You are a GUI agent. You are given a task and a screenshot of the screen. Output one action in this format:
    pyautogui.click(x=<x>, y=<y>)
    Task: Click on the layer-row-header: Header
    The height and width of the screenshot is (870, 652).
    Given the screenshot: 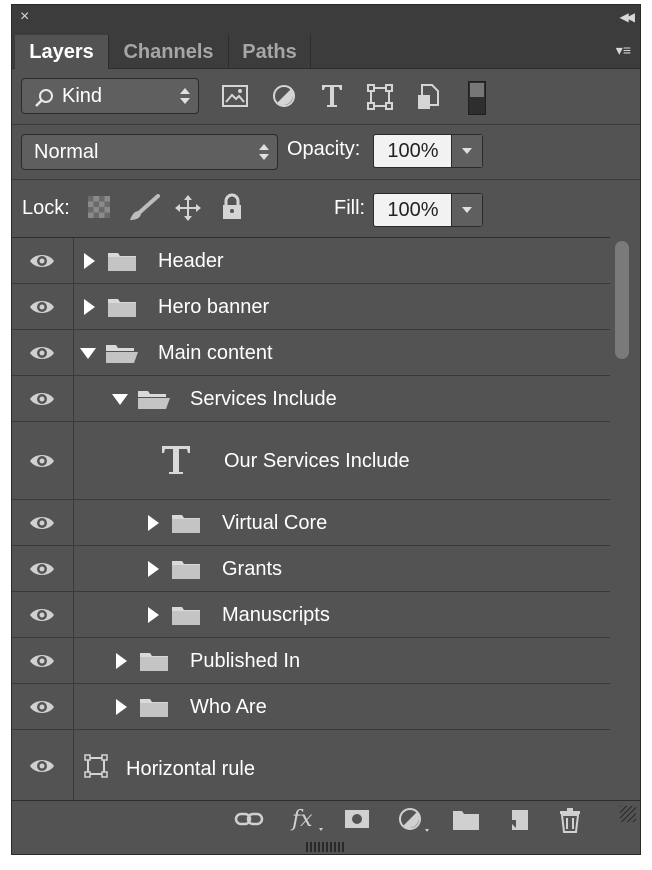 What is the action you would take?
    pyautogui.click(x=311, y=261)
    